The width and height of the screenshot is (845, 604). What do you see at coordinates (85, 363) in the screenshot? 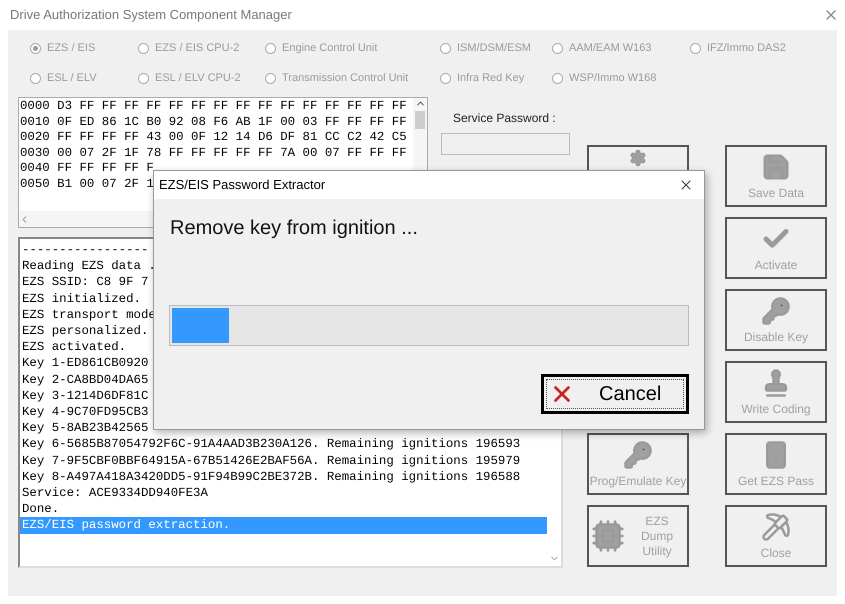
I see `log-line: Key 1-ED861CB0920` at bounding box center [85, 363].